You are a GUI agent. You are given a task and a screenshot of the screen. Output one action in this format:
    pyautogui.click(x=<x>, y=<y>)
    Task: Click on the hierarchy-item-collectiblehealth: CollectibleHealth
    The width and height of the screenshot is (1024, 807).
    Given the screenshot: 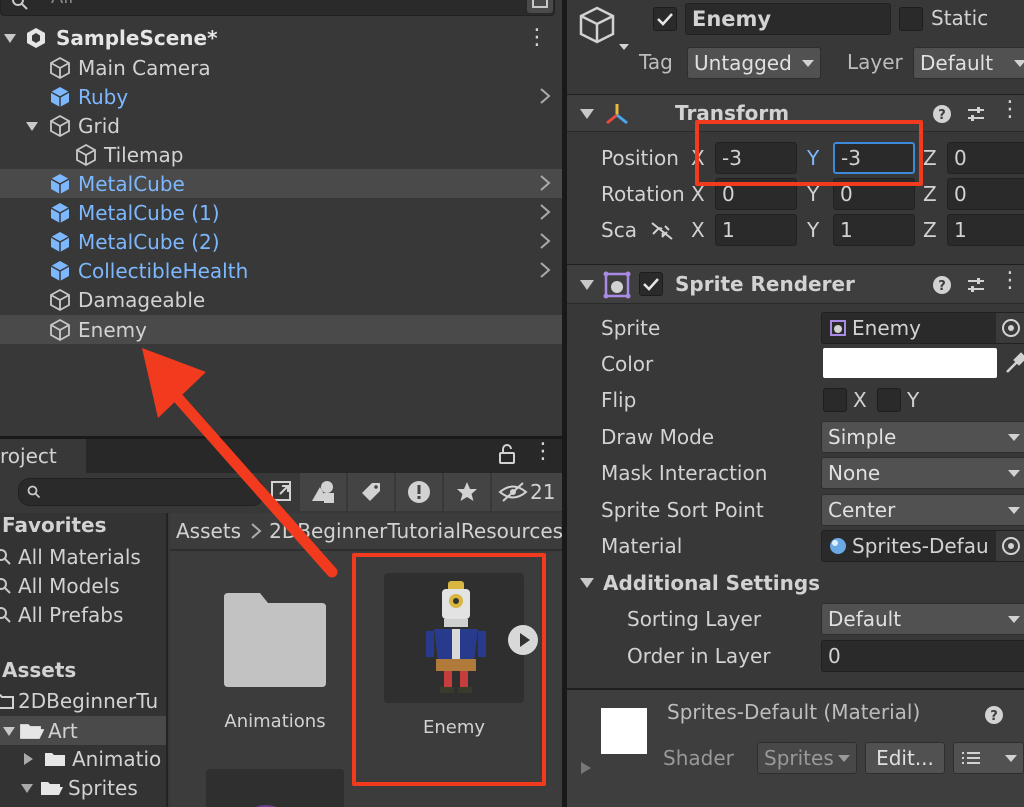 What is the action you would take?
    pyautogui.click(x=281, y=270)
    